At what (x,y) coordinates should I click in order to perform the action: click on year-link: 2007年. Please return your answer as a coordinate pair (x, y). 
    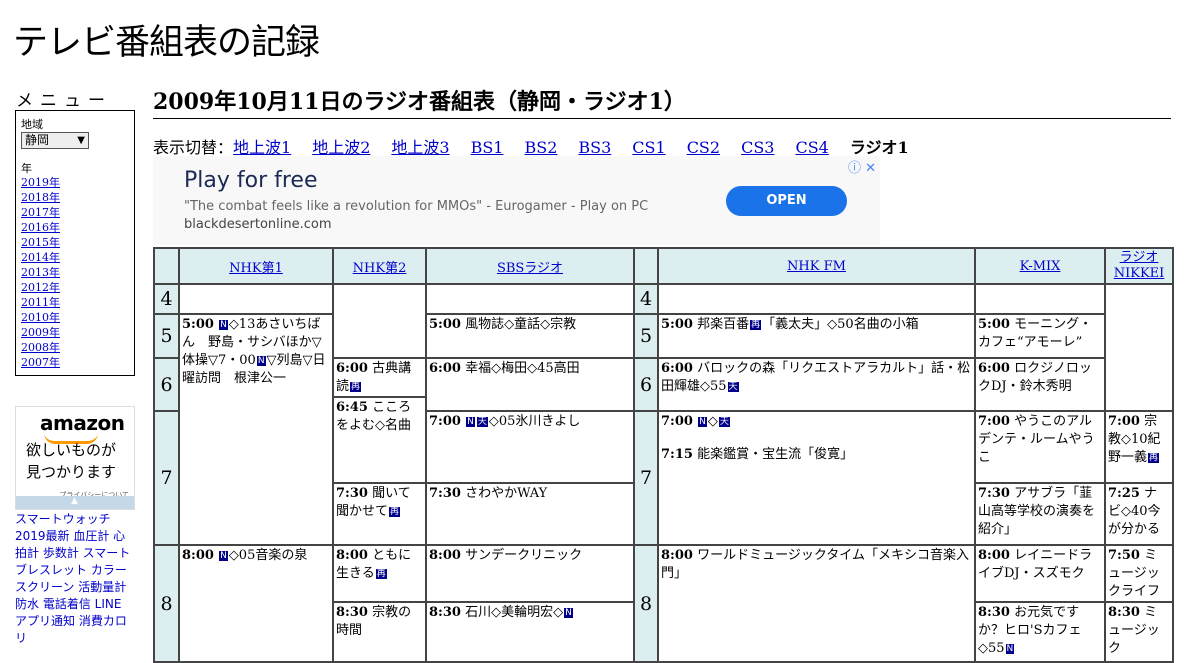
    Looking at the image, I should click on (40, 362).